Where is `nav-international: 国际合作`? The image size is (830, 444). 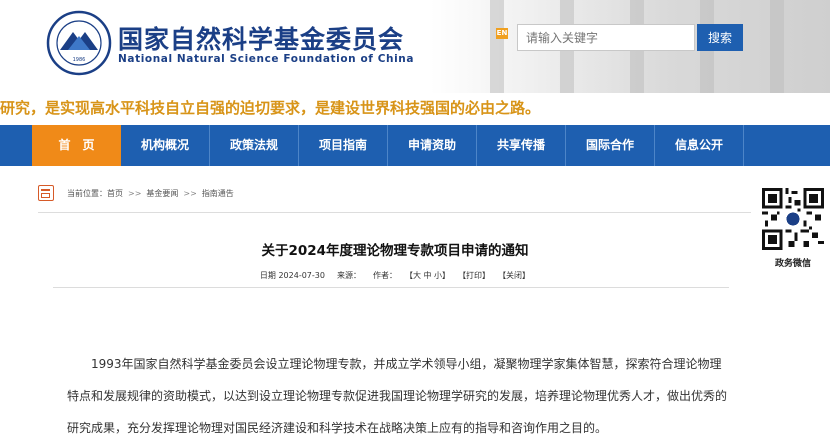
nav-international: 国际合作 is located at coordinates (610, 145).